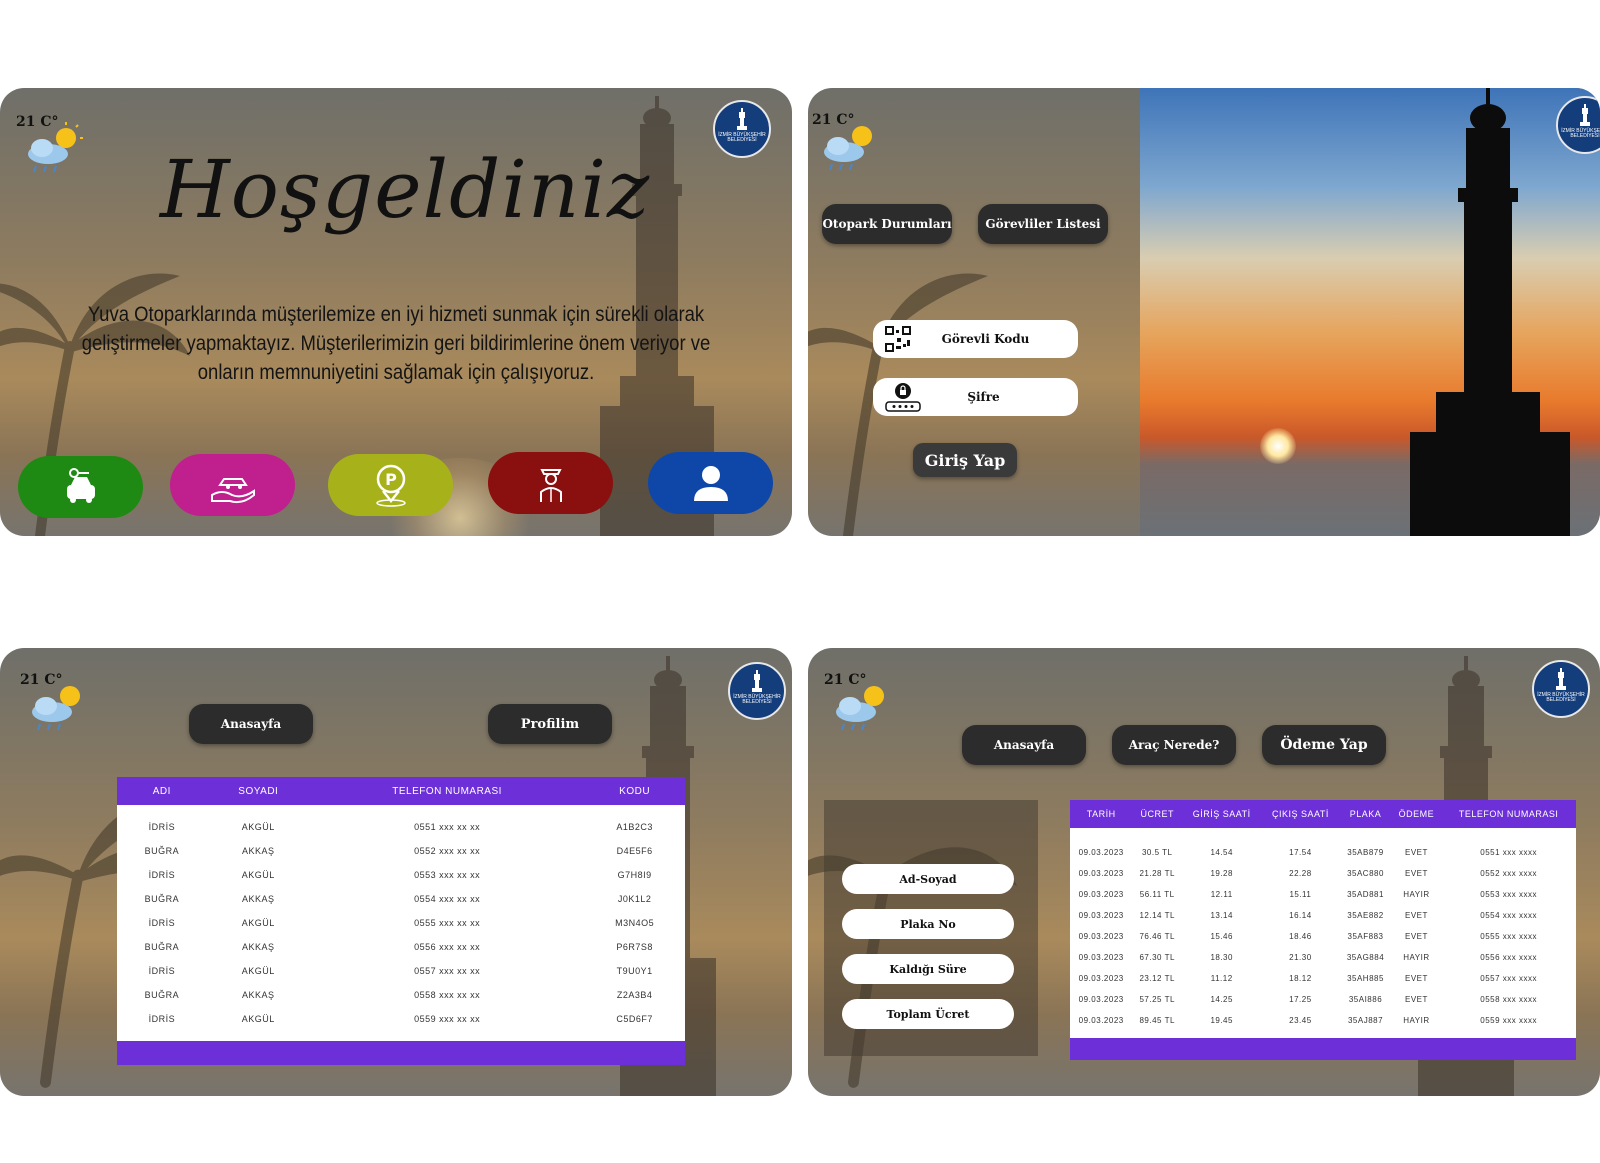 Image resolution: width=1600 pixels, height=1163 pixels. Describe the element at coordinates (401, 947) in the screenshot. I see `table-row: BUĞRA AKKAŞ 0556 xxx xx xx P6R7S8` at that location.